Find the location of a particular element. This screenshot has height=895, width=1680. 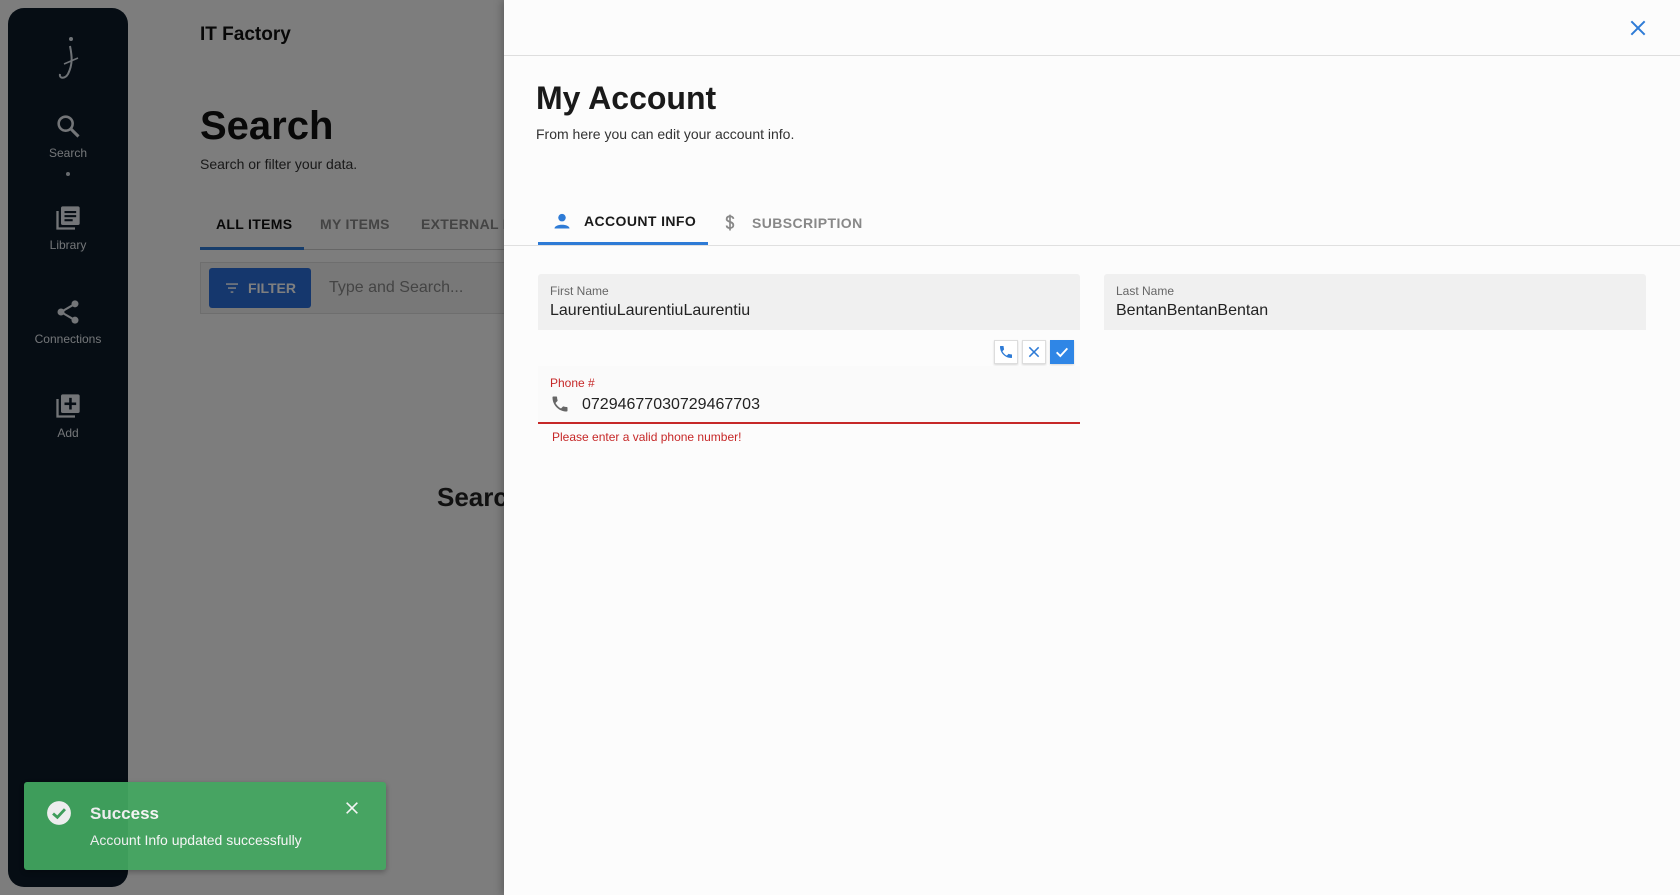

first-name-field: First Name LaurentiuLaurentiuLaurentiu is located at coordinates (809, 302).